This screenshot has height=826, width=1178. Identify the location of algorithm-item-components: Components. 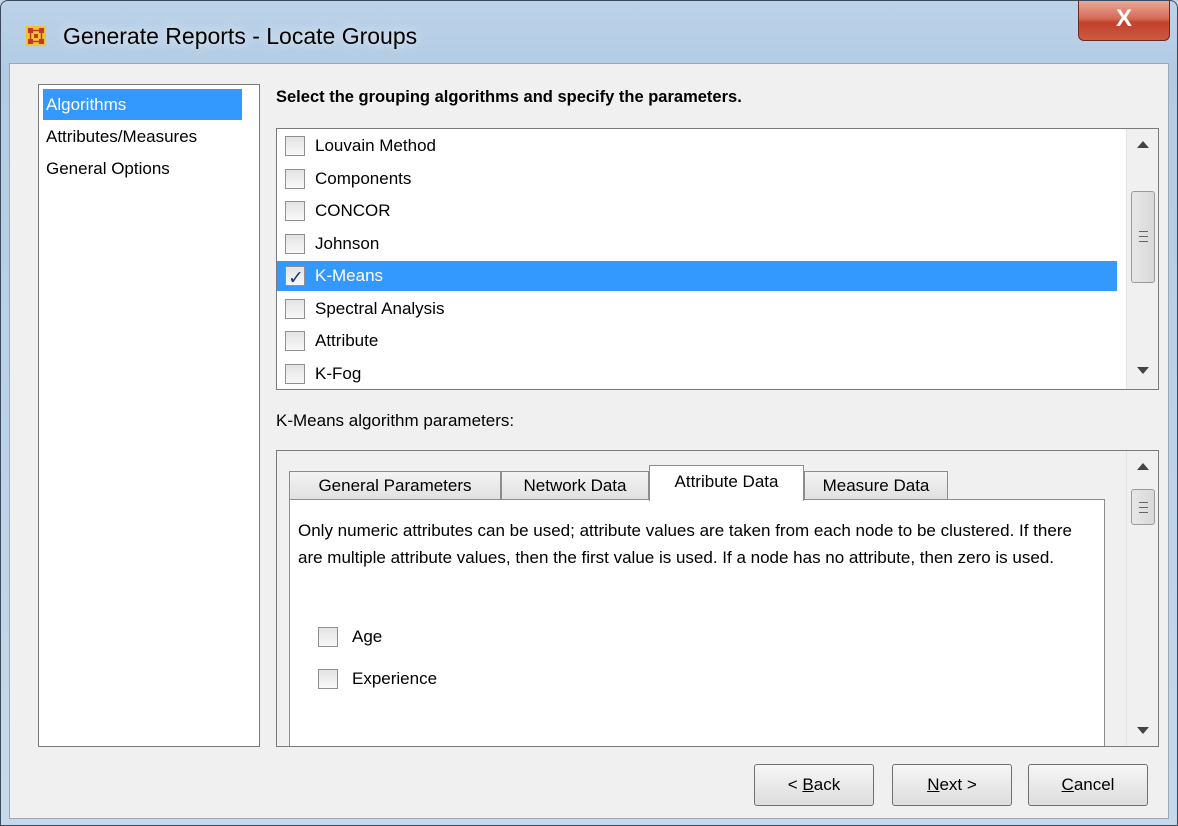
(697, 179).